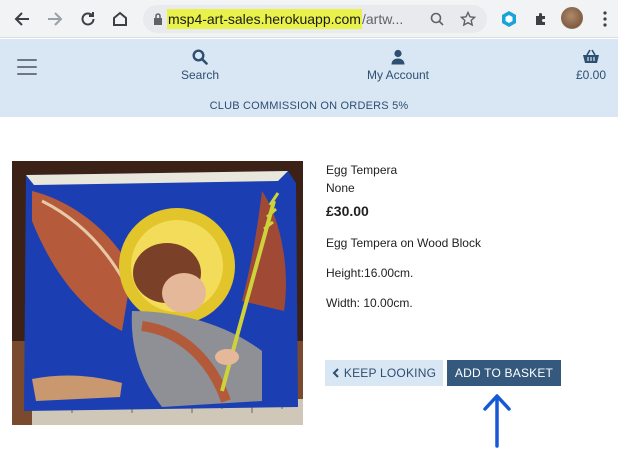 Image resolution: width=618 pixels, height=474 pixels. Describe the element at coordinates (398, 75) in the screenshot. I see `account-label: My Account` at that location.